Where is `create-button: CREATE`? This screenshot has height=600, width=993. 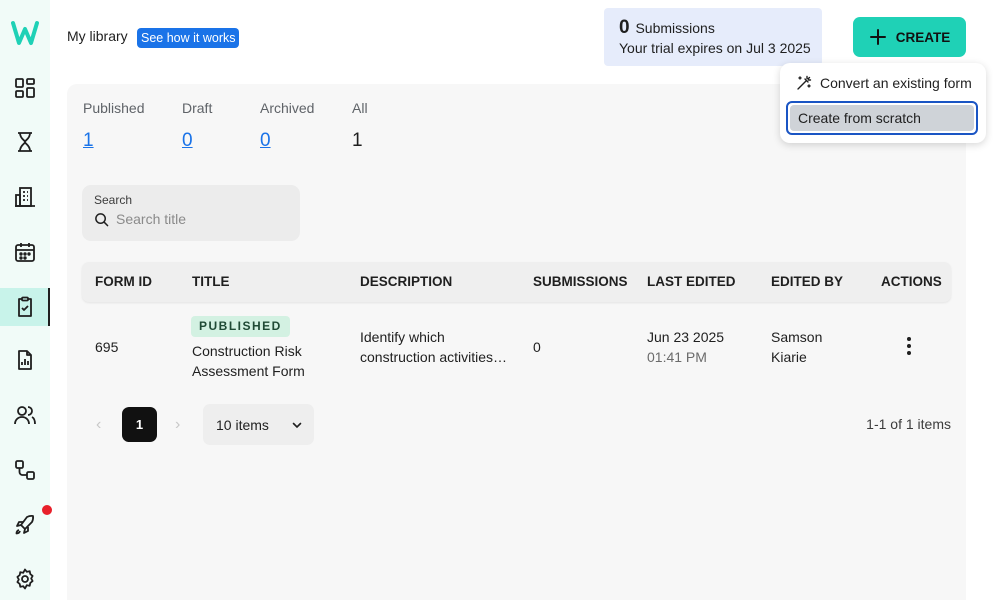
create-button: CREATE is located at coordinates (909, 37).